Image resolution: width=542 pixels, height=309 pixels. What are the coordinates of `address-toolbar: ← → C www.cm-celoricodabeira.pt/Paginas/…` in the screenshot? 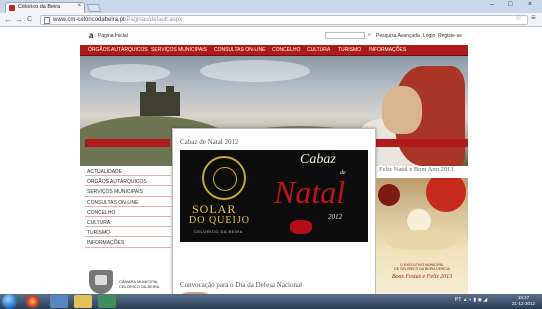 It's located at (271, 20).